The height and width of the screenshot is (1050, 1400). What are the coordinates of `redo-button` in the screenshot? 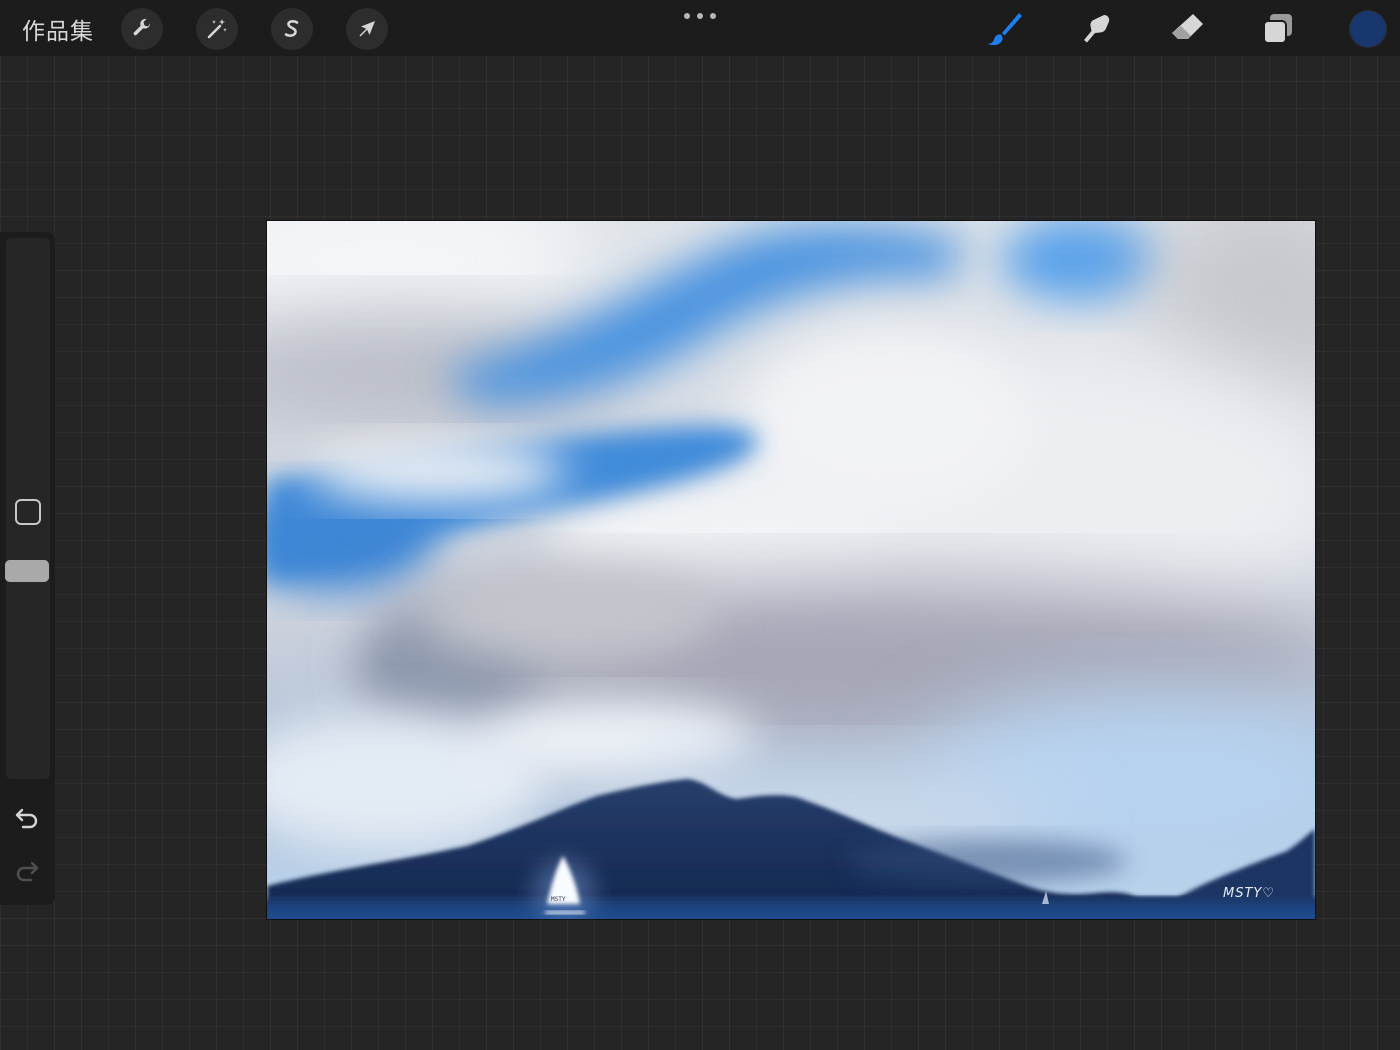 It's located at (27, 871).